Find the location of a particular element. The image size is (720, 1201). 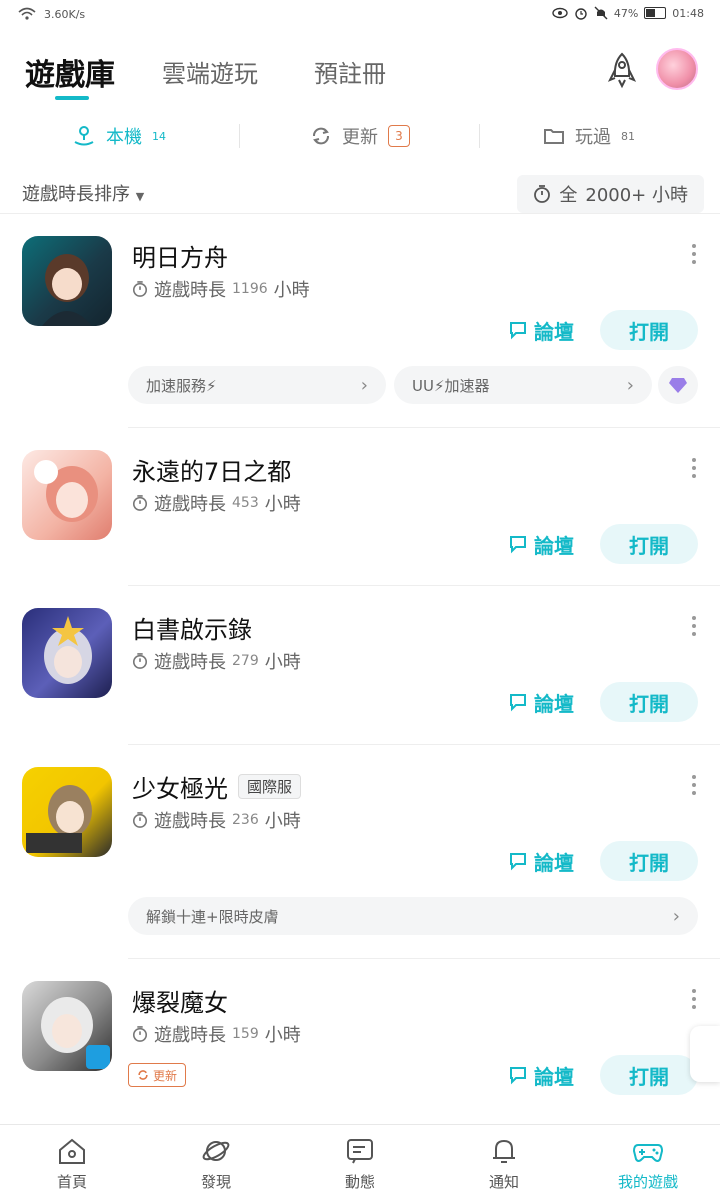

playtime-hours: 159 is located at coordinates (245, 1034).